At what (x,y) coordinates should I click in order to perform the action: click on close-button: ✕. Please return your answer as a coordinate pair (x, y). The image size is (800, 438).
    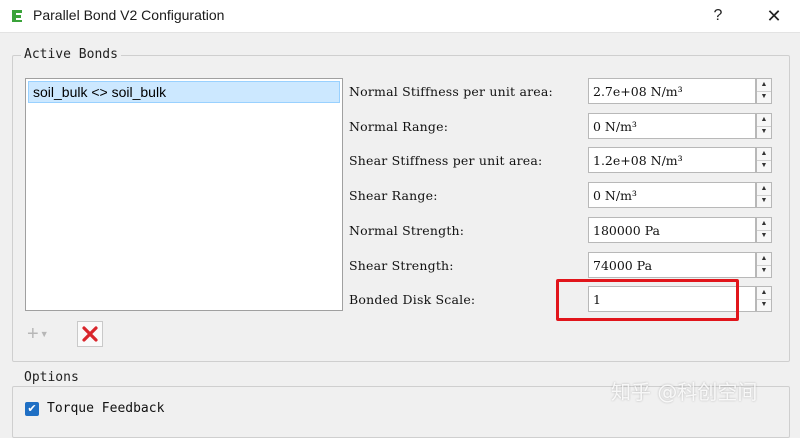
    Looking at the image, I should click on (774, 16).